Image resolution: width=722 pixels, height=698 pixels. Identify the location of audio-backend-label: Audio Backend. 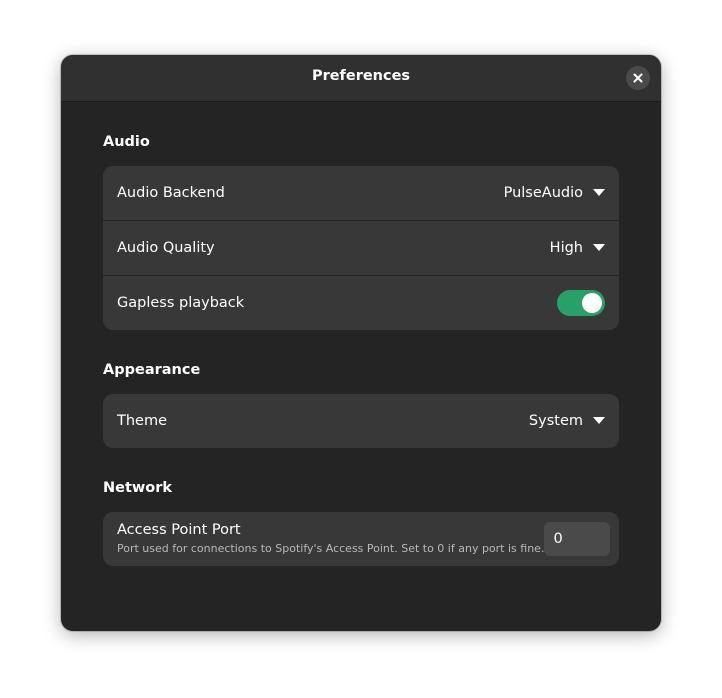
(171, 193).